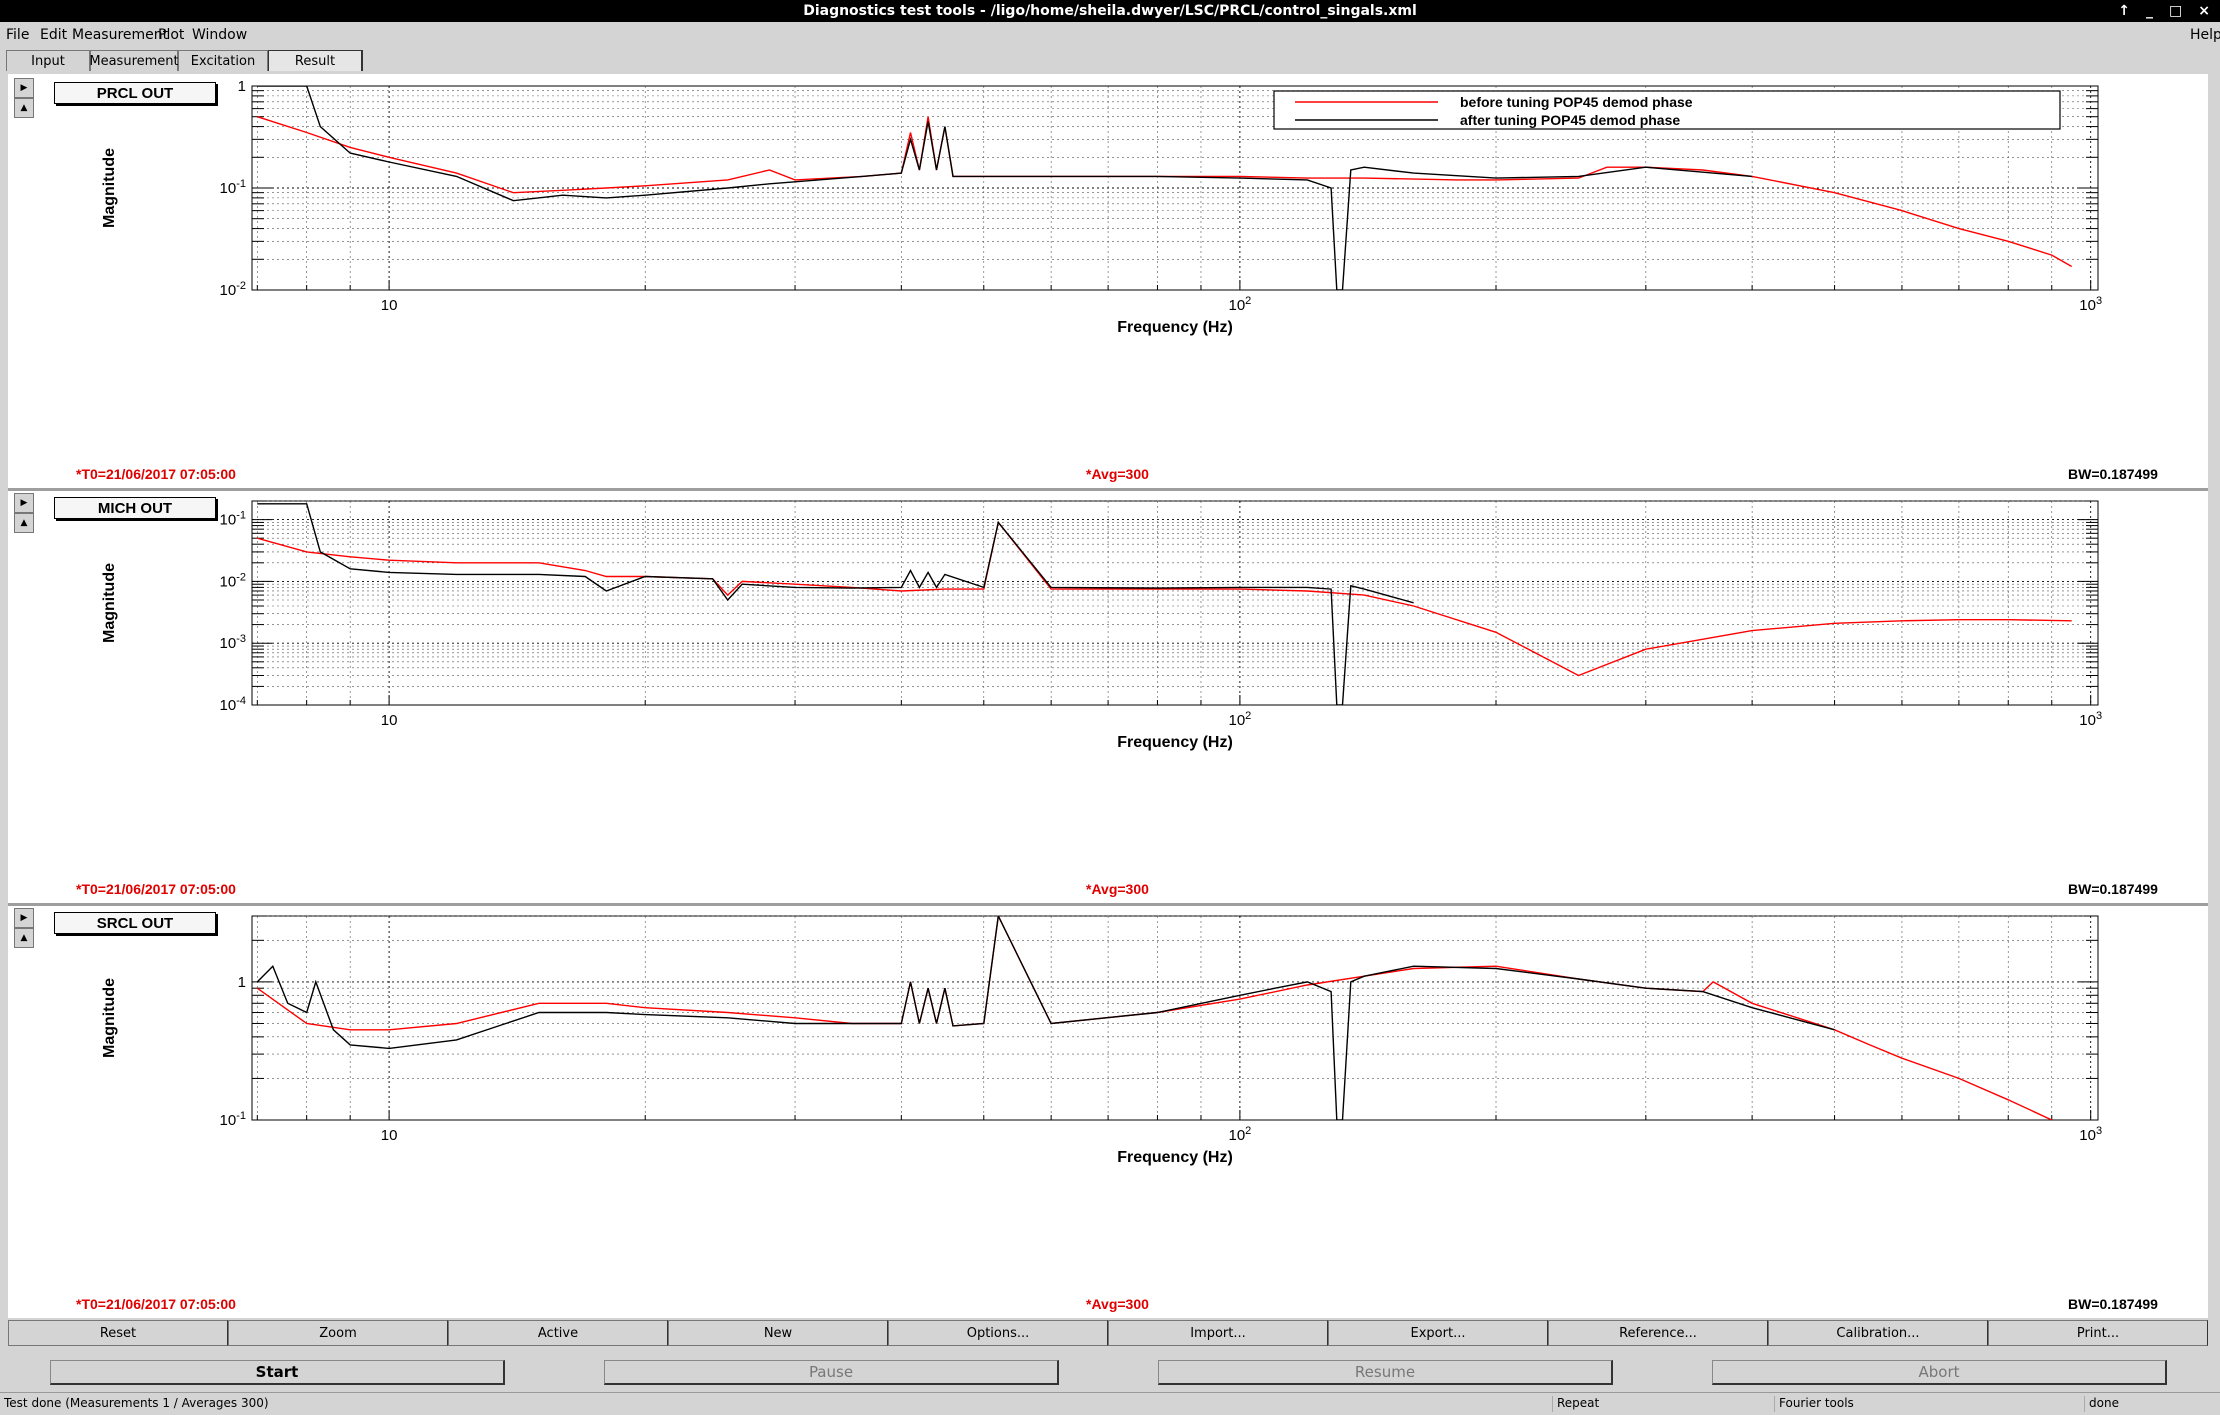 The width and height of the screenshot is (2220, 1415). I want to click on plot-3-t0: *T0=21/06/2017 07:05:00, so click(156, 1304).